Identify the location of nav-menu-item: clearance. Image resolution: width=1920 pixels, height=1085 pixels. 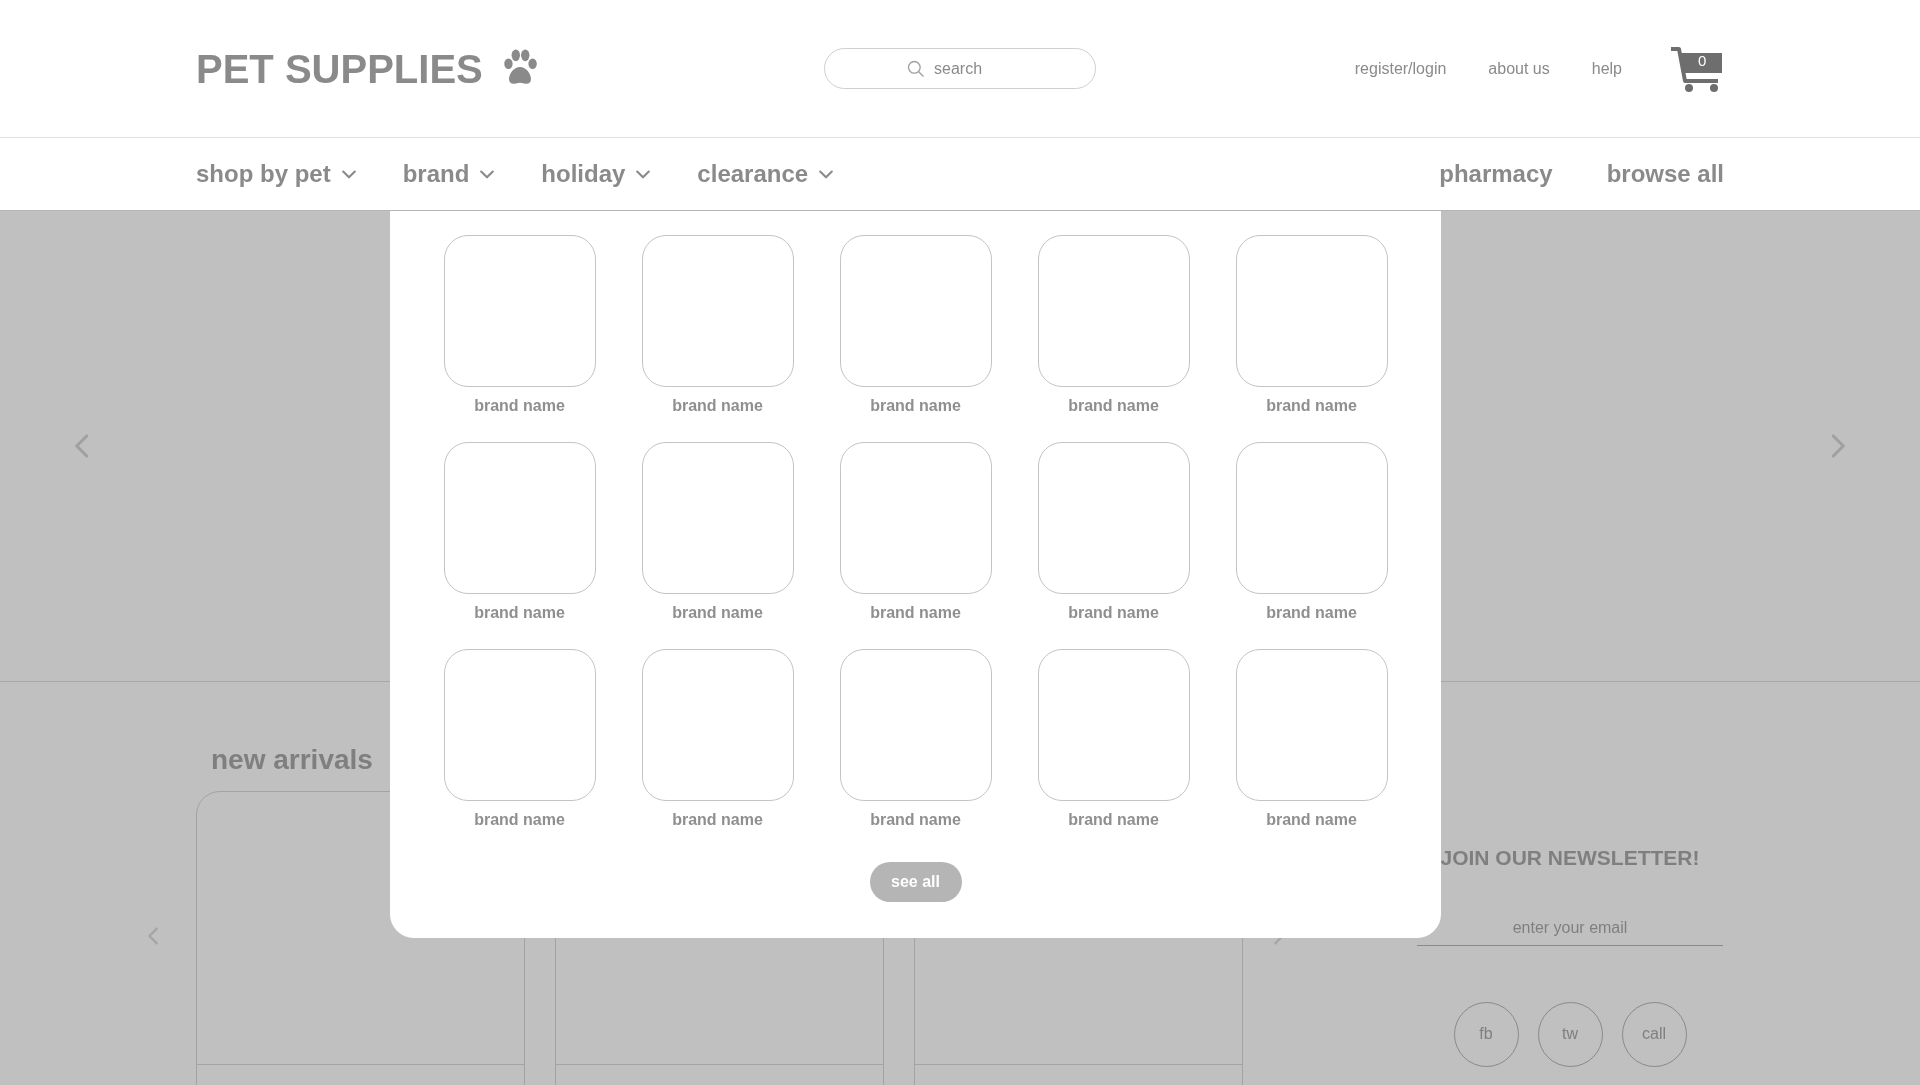
(767, 174).